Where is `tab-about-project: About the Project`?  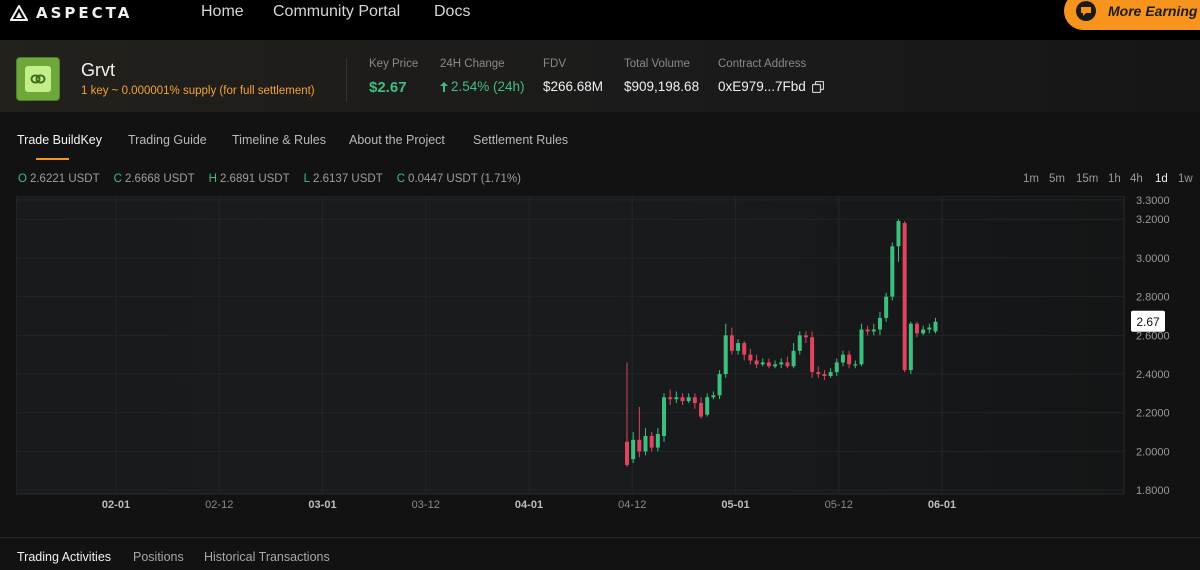
tab-about-project: About the Project is located at coordinates (397, 140).